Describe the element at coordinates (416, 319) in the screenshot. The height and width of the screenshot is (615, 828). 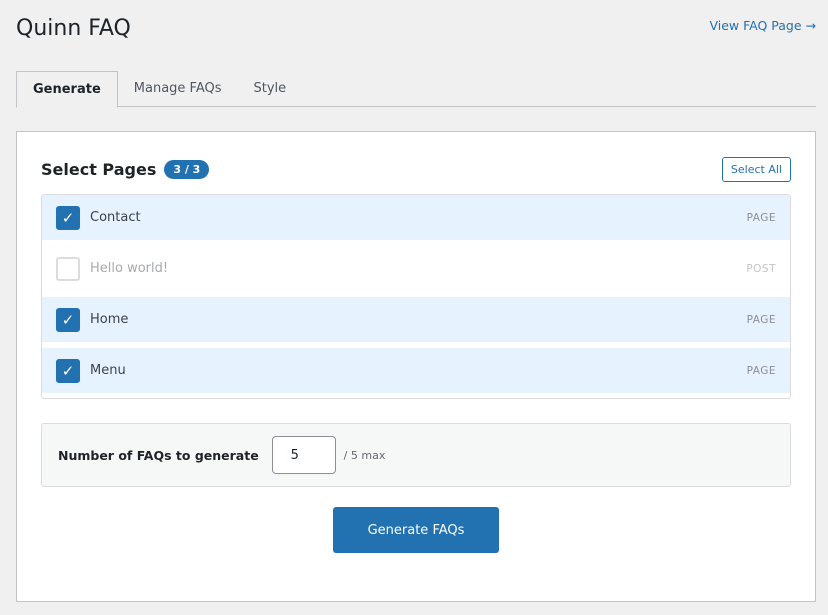
I see `list-item: ✓ Home PAGE` at that location.